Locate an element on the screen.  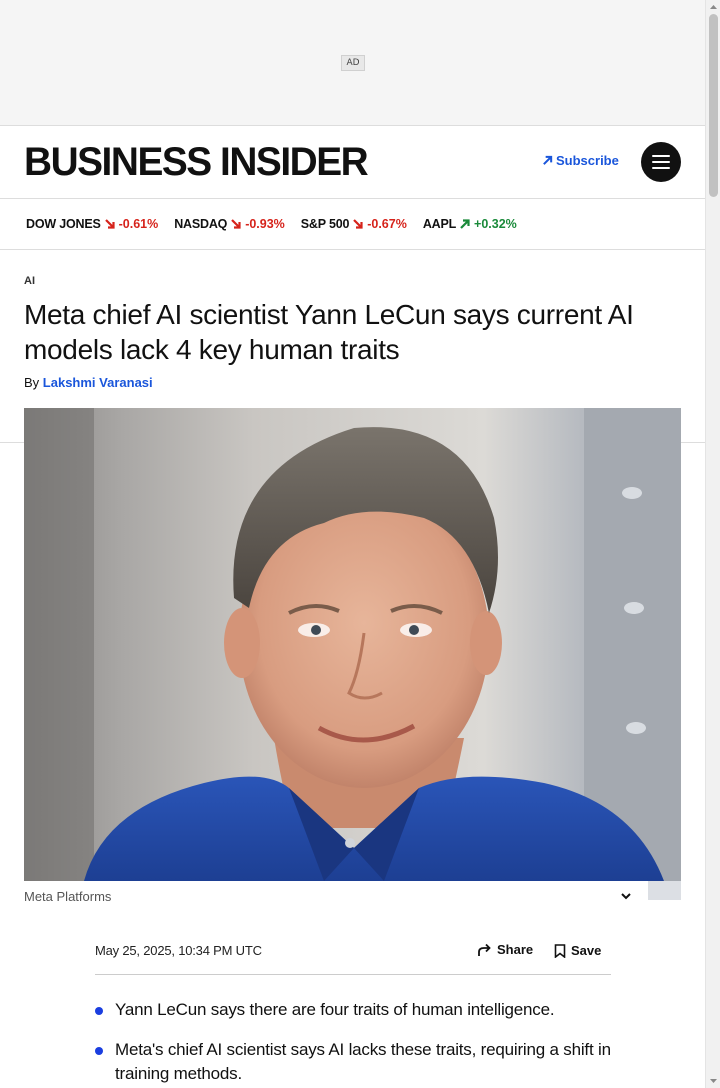
ad-slot: AD is located at coordinates (352, 63).